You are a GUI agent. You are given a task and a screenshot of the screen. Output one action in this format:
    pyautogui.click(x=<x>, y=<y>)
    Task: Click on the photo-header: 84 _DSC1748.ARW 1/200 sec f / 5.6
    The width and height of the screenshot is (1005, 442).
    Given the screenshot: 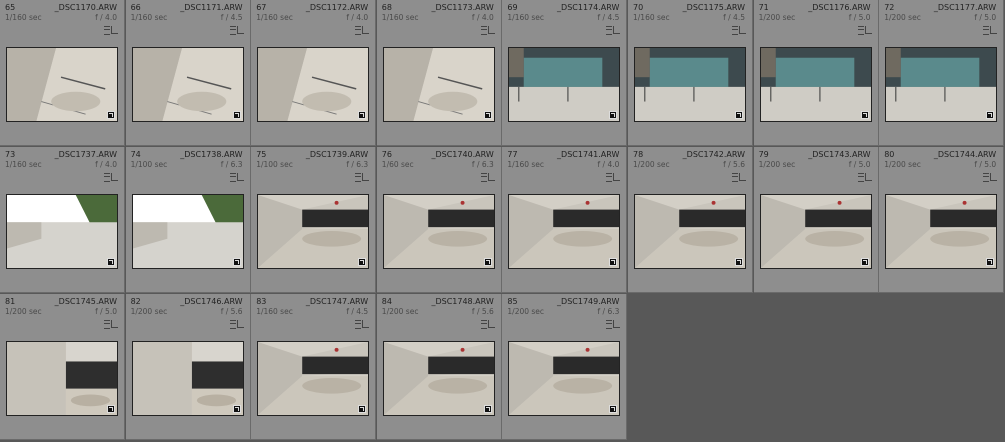 What is the action you would take?
    pyautogui.click(x=439, y=306)
    